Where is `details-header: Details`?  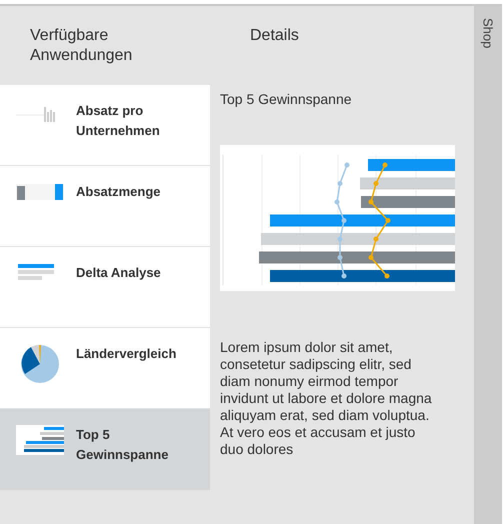
details-header: Details is located at coordinates (274, 35).